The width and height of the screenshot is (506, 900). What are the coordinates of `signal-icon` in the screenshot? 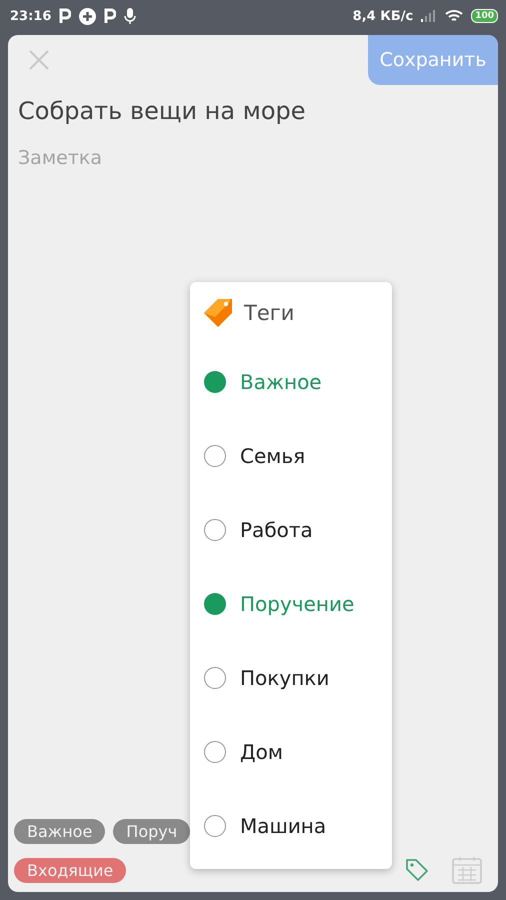 It's located at (429, 16).